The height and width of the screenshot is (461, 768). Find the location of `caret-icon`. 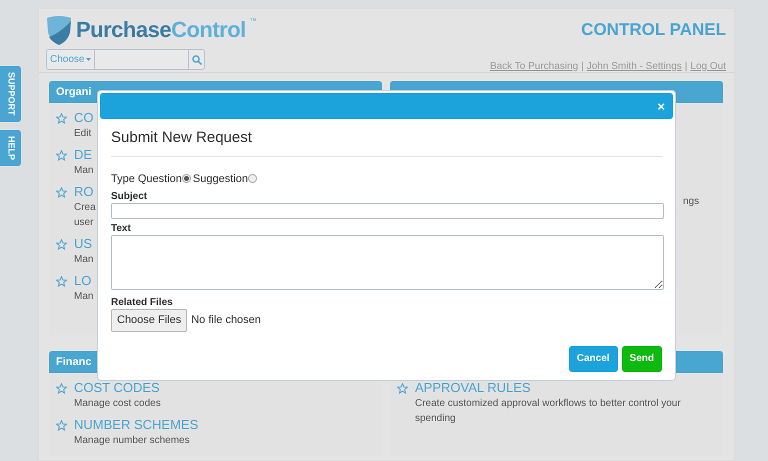

caret-icon is located at coordinates (89, 59).